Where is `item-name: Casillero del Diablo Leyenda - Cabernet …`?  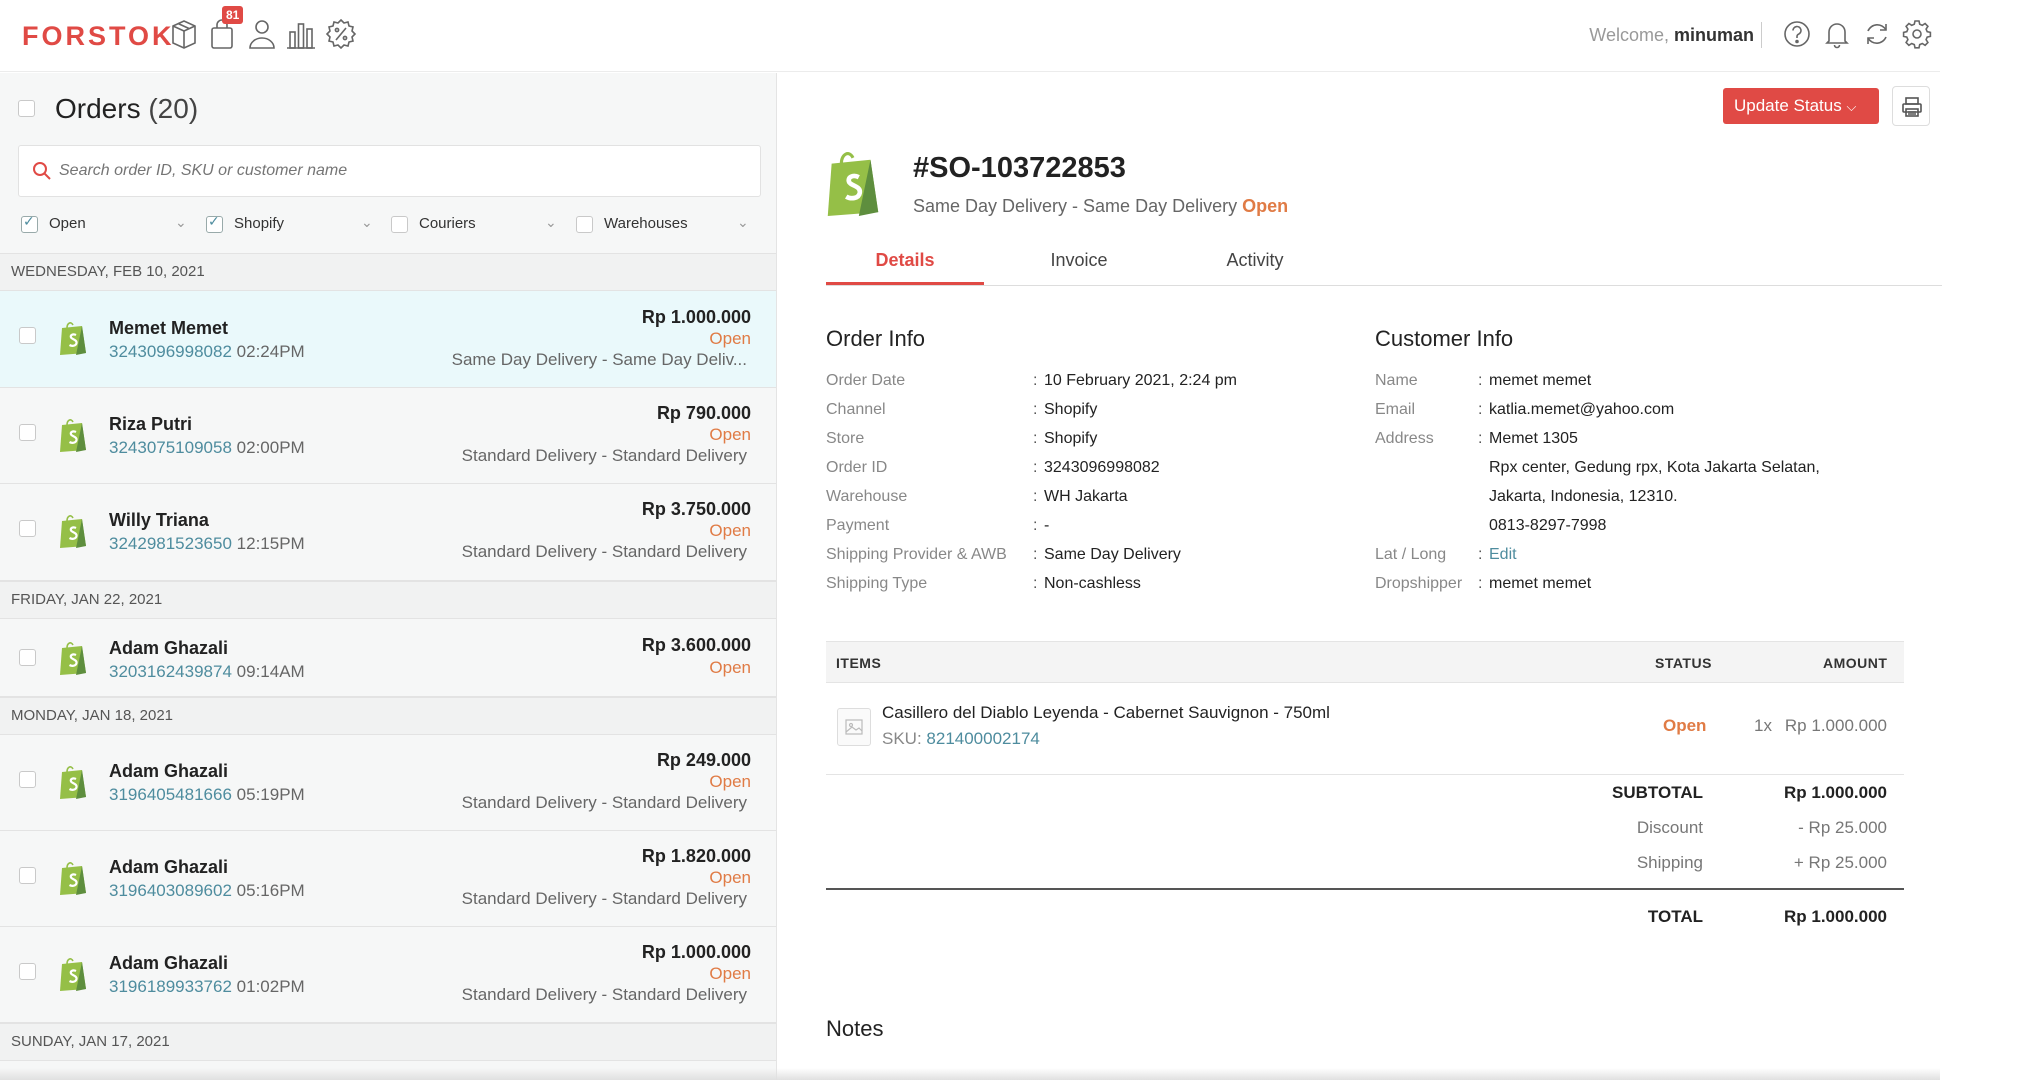
item-name: Casillero del Diablo Leyenda - Cabernet … is located at coordinates (1106, 712).